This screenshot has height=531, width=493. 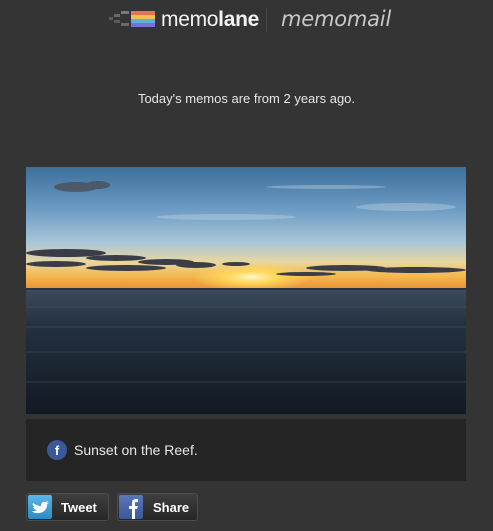 I want to click on memomail-wordmark: memomail, so click(x=336, y=19).